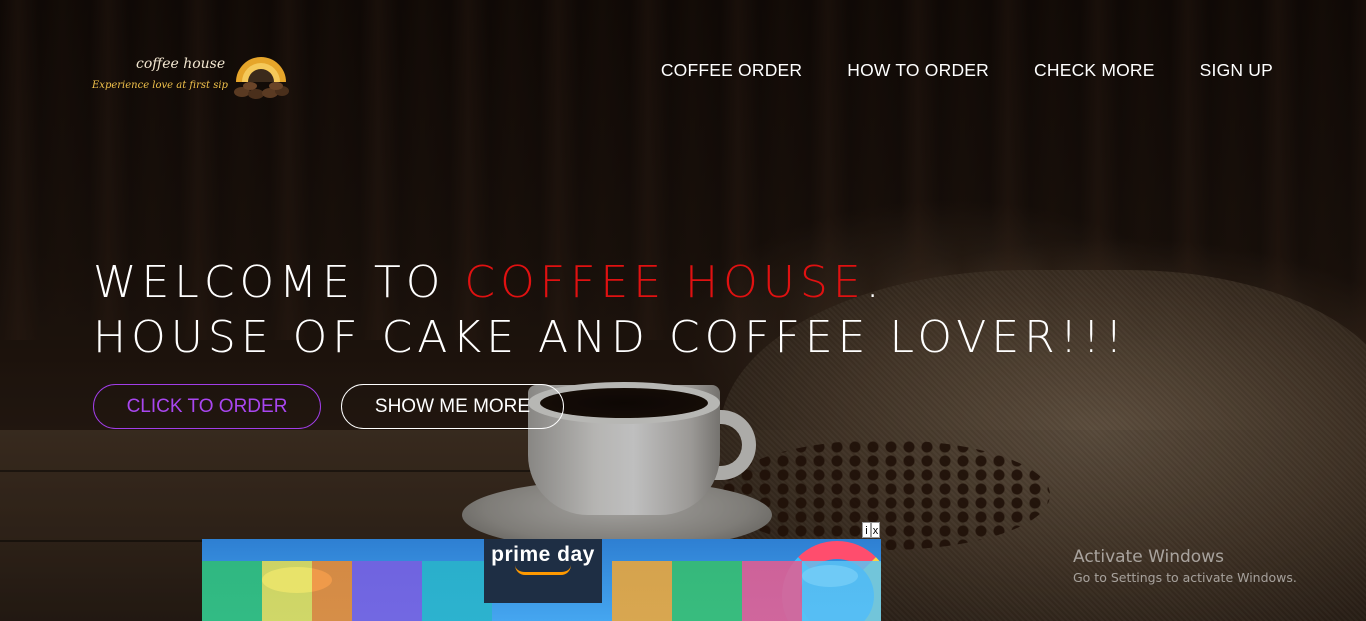  I want to click on ad-info-icon: i, so click(866, 530).